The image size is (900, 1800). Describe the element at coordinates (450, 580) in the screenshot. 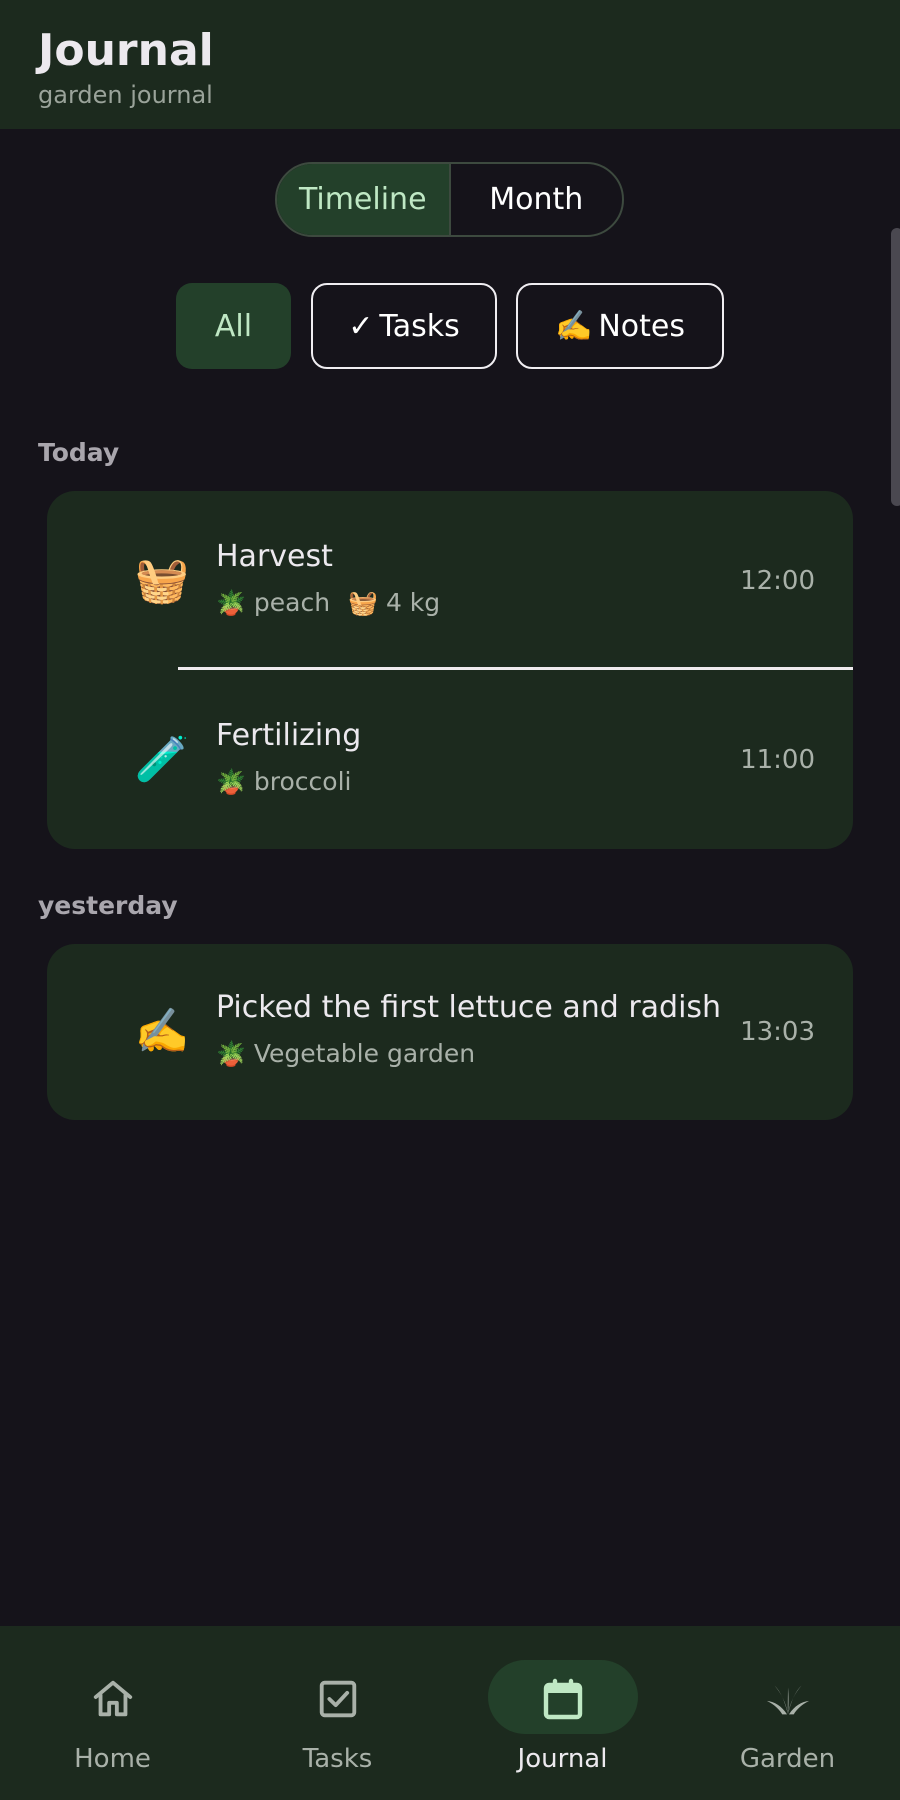

I see `journal-entry: 🧺 Harvest 🪴 peach 🧺 4 kg 12:00` at that location.